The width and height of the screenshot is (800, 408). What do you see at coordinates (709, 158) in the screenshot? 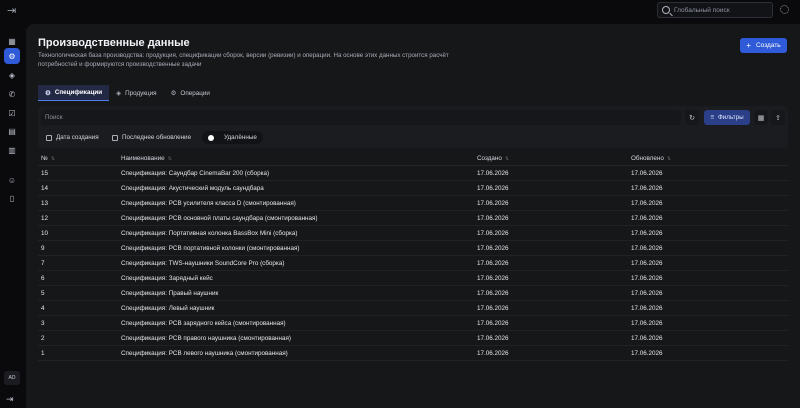
I see `header-updated: Обновлено ⇅` at bounding box center [709, 158].